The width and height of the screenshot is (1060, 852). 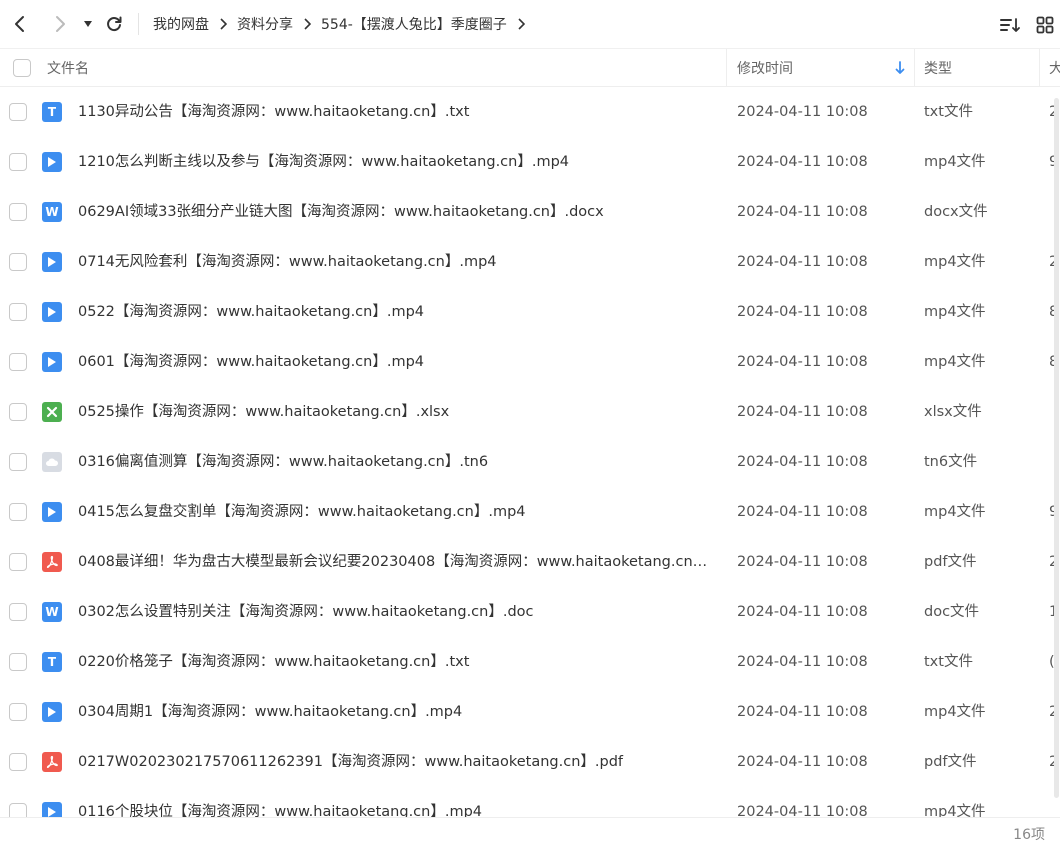 What do you see at coordinates (953, 412) in the screenshot?
I see `file-type: xlsx文件` at bounding box center [953, 412].